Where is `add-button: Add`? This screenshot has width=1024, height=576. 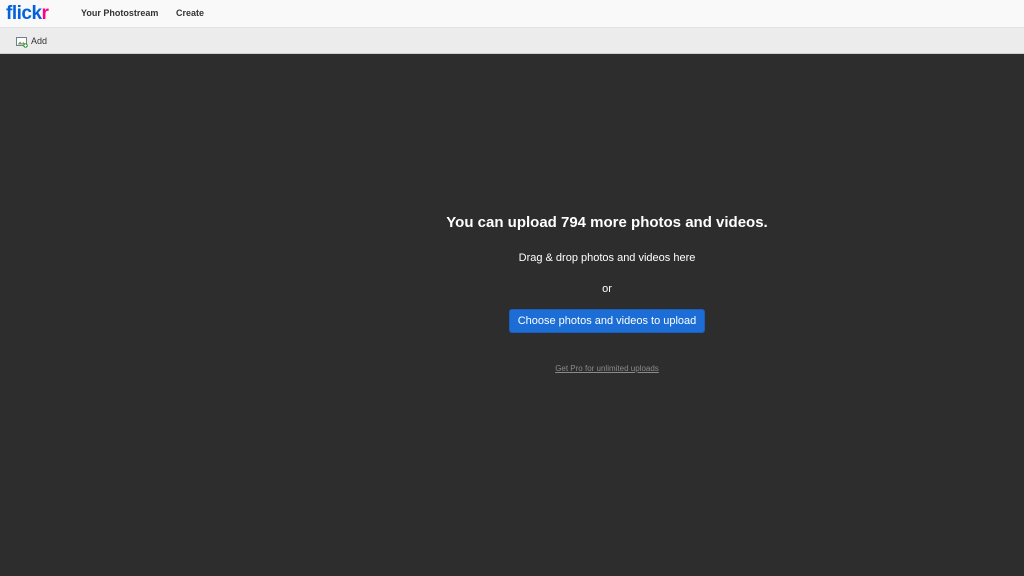 add-button: Add is located at coordinates (31, 41).